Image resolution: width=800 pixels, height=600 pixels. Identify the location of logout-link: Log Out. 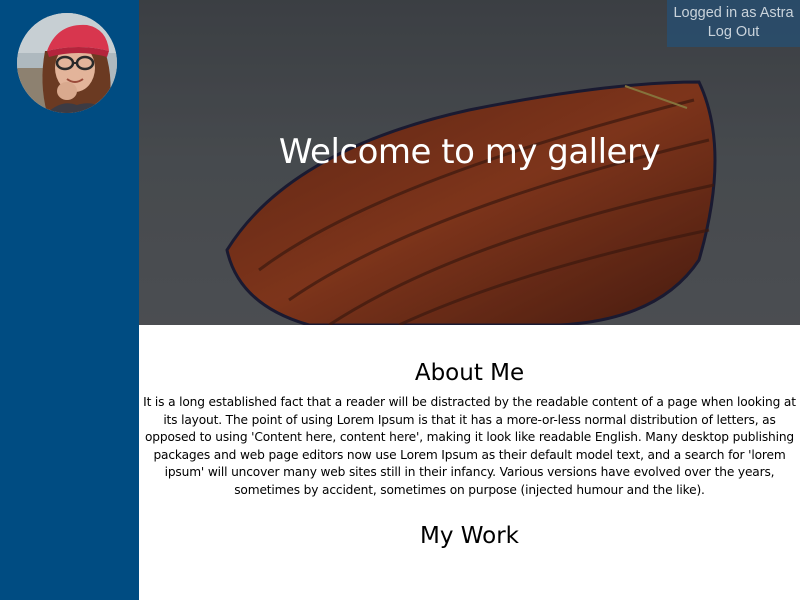
(733, 32).